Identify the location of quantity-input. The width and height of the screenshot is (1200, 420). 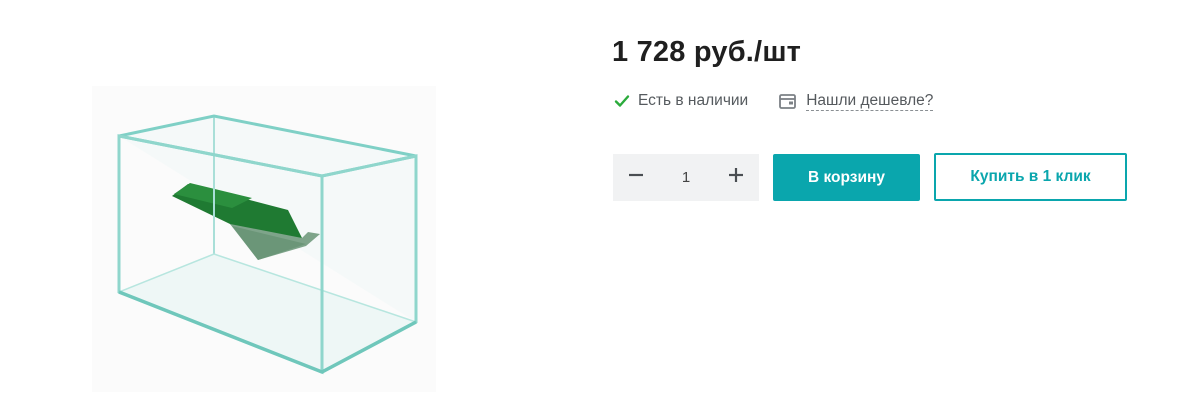
(686, 177).